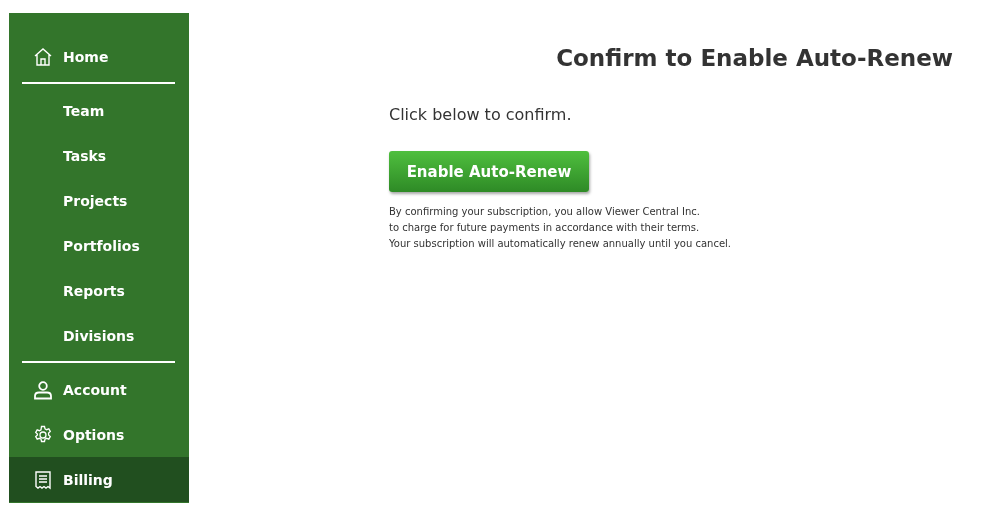 The width and height of the screenshot is (1003, 520). What do you see at coordinates (99, 245) in the screenshot?
I see `sidebar-item: Portfolios` at bounding box center [99, 245].